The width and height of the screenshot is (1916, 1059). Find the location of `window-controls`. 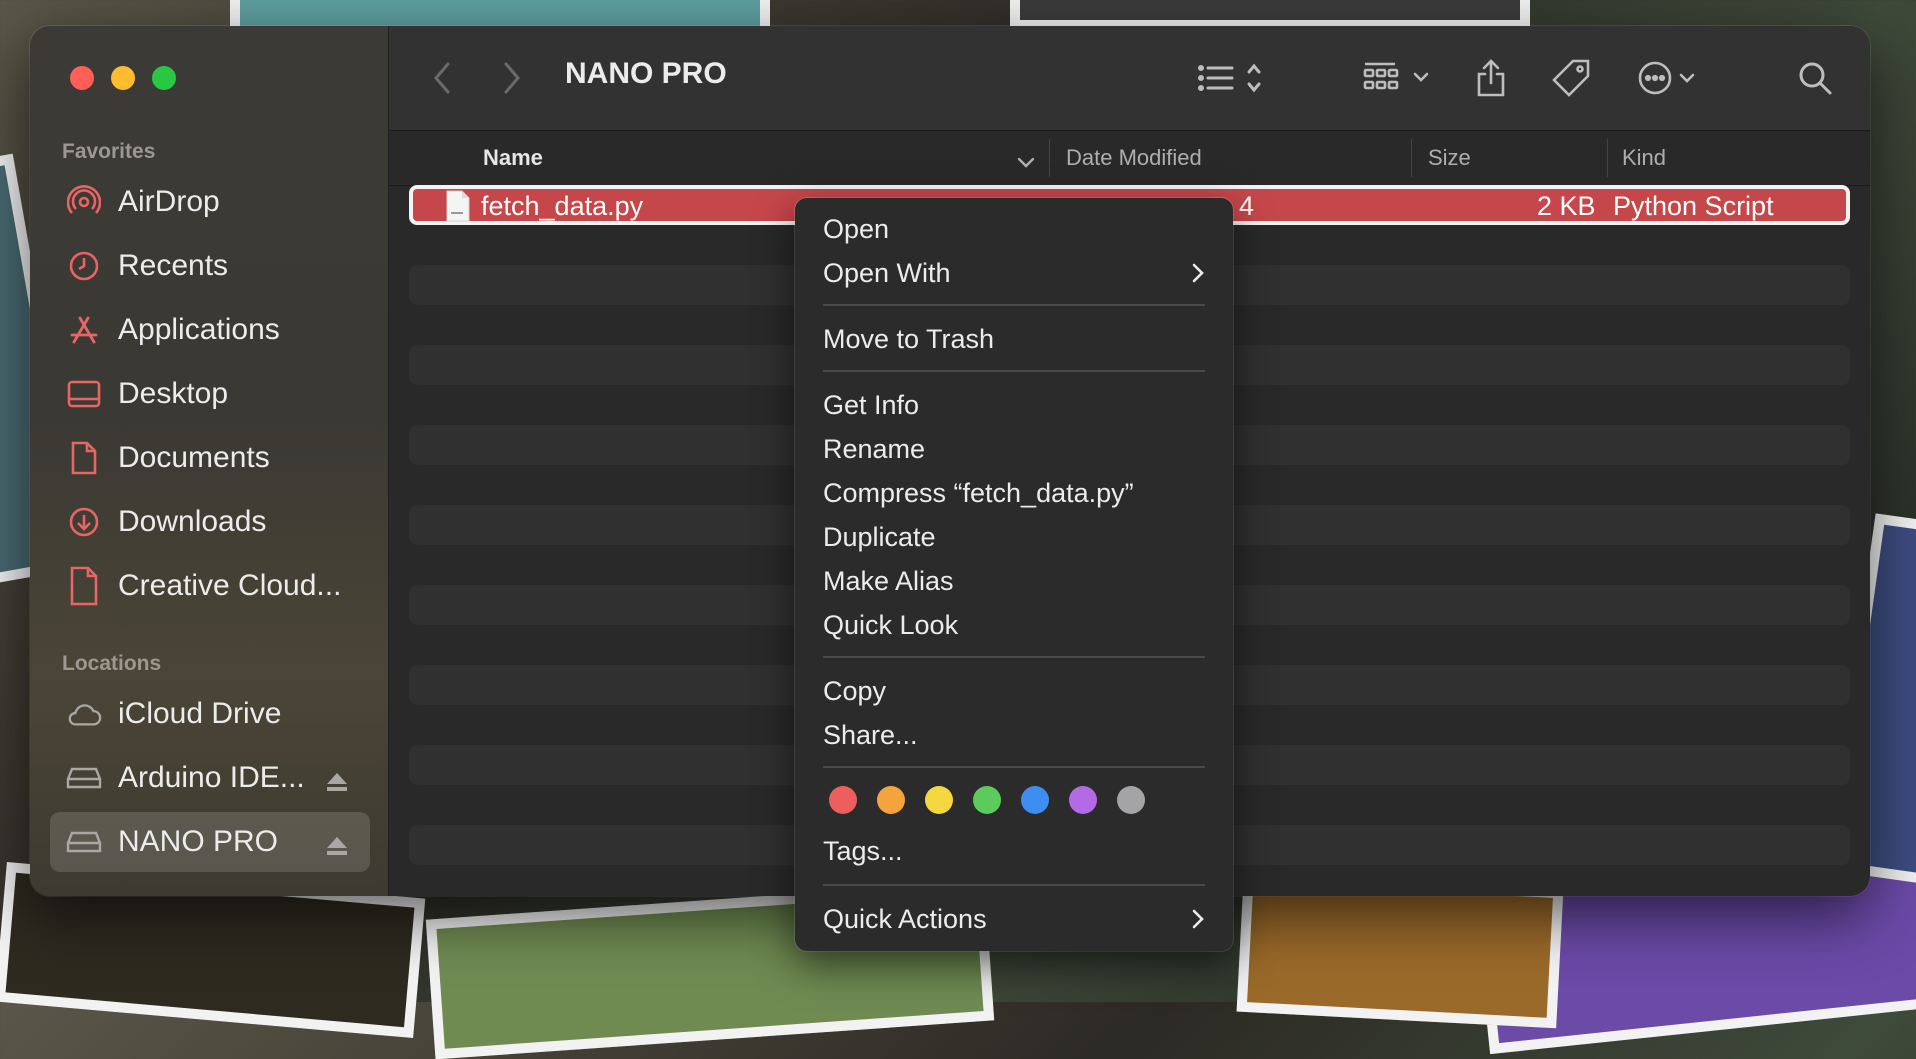

window-controls is located at coordinates (123, 78).